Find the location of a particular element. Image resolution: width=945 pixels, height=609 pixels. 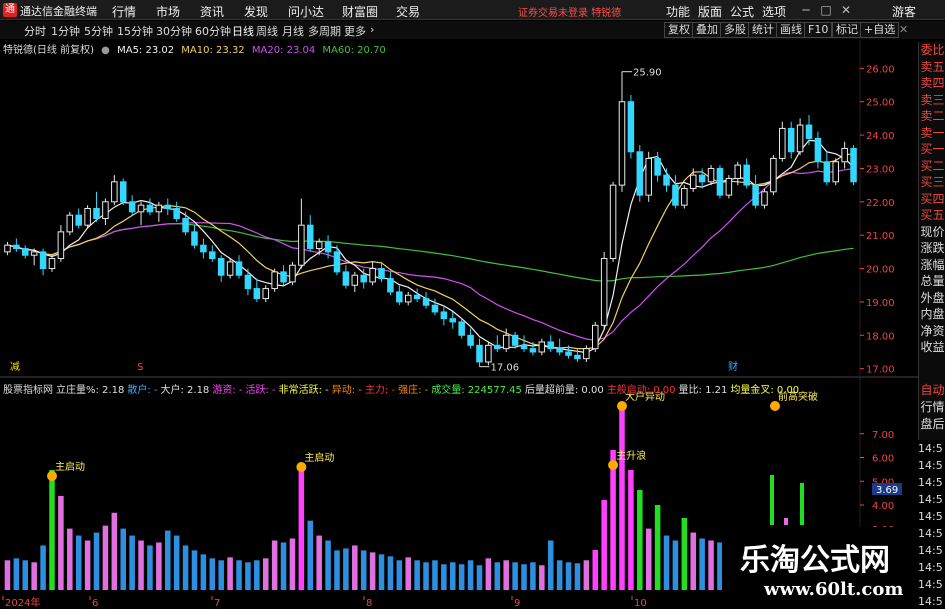

mark-button: 标记 is located at coordinates (847, 30).